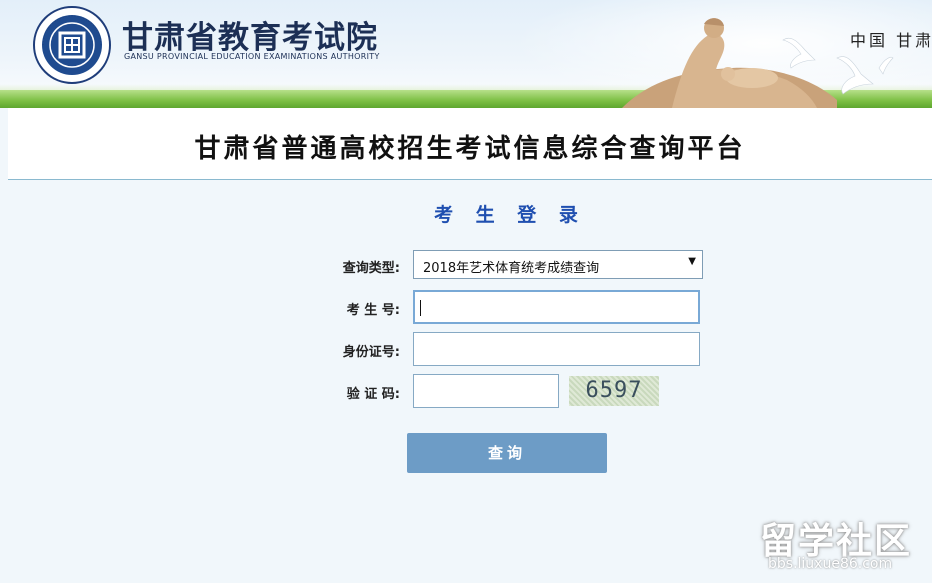  What do you see at coordinates (556, 307) in the screenshot?
I see `candidate-no-input` at bounding box center [556, 307].